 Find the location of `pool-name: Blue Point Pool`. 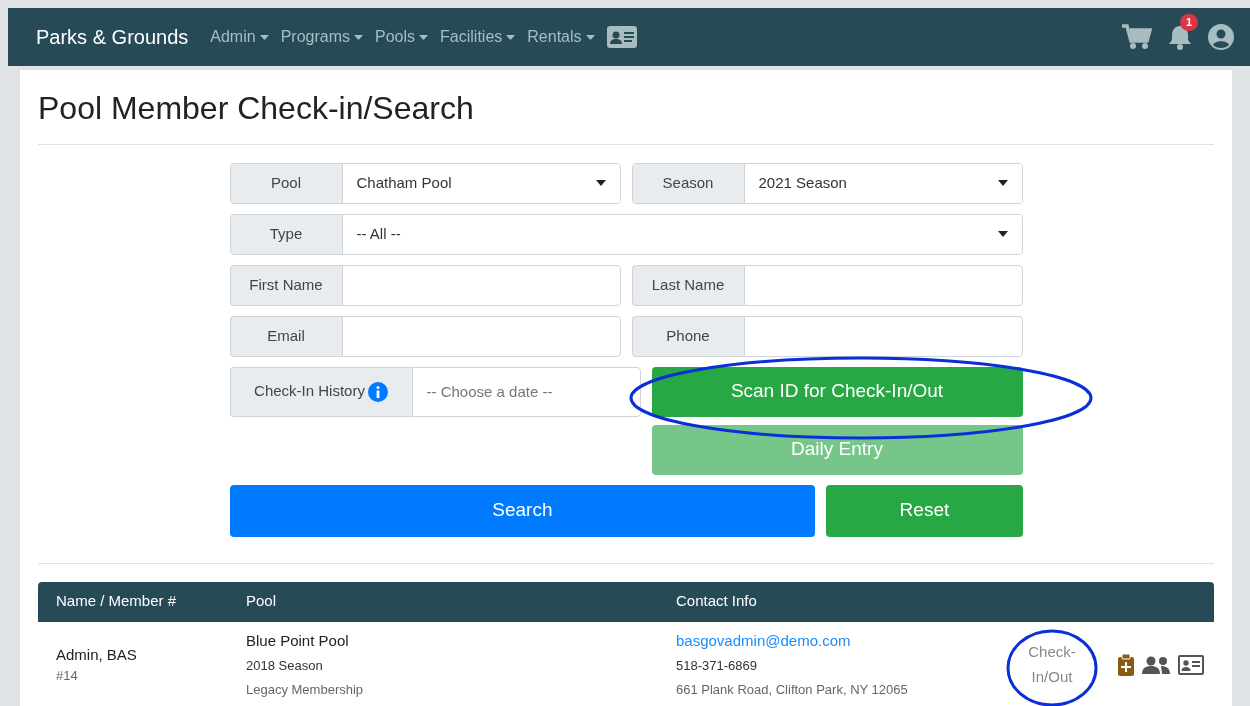

pool-name: Blue Point Pool is located at coordinates (298, 640).